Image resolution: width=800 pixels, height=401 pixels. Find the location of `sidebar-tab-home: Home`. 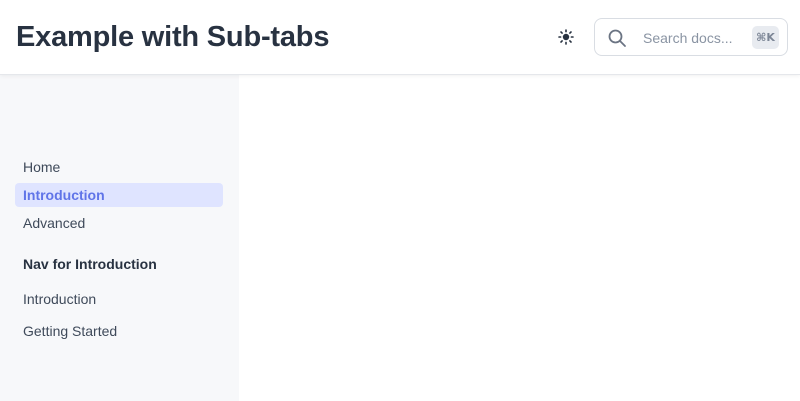

sidebar-tab-home: Home is located at coordinates (119, 167).